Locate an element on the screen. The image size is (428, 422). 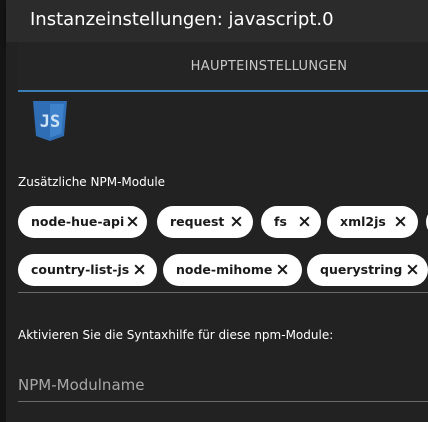
chip-label: node-hue-api is located at coordinates (78, 221).